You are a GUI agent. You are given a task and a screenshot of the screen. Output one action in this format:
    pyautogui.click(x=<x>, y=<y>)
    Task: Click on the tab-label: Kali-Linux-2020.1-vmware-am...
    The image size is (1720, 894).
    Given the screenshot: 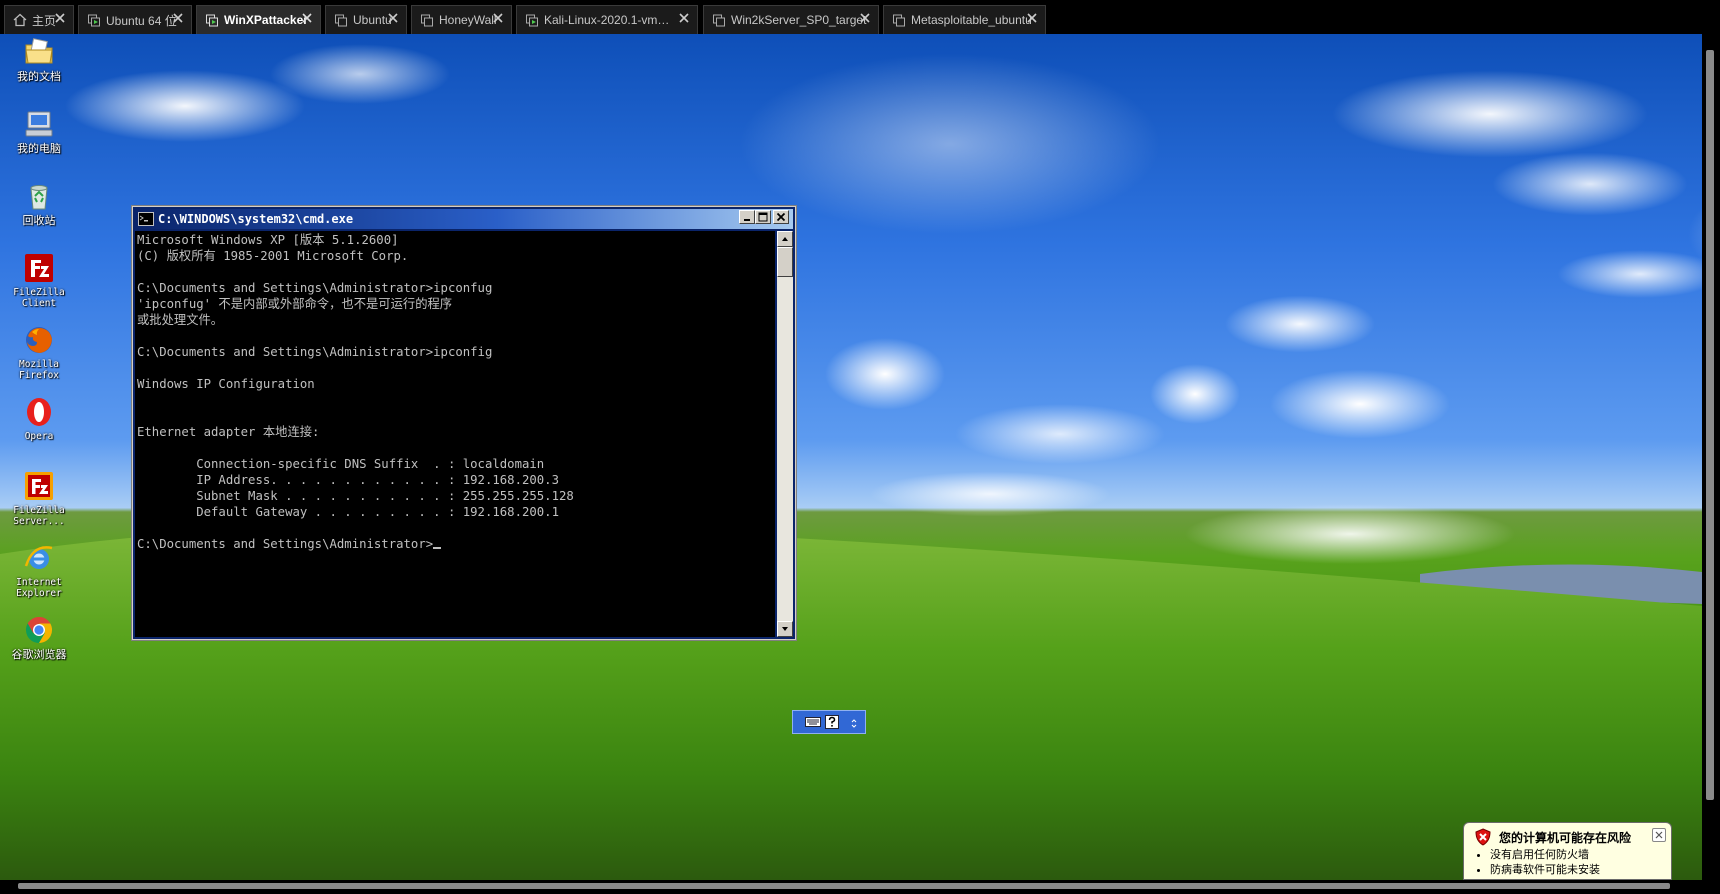 What is the action you would take?
    pyautogui.click(x=620, y=20)
    